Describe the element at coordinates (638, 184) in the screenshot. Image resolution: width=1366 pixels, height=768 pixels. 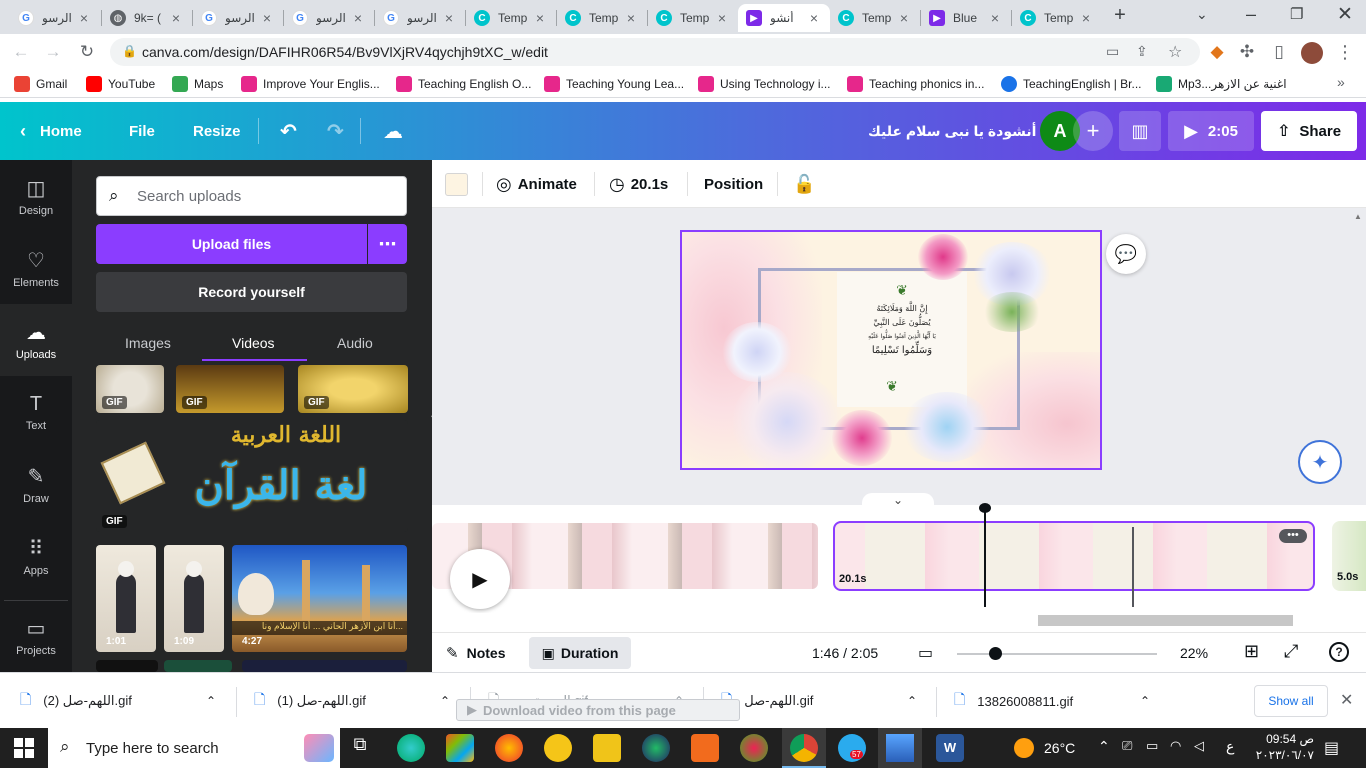
I see `timing-button: ◷ 20.1s` at that location.